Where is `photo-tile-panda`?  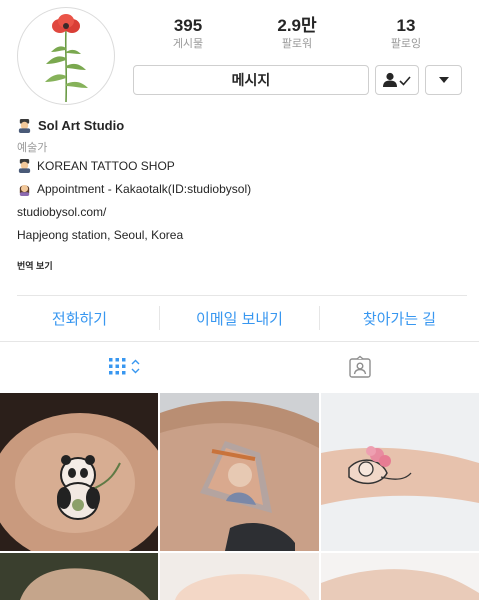
photo-tile-panda is located at coordinates (79, 472).